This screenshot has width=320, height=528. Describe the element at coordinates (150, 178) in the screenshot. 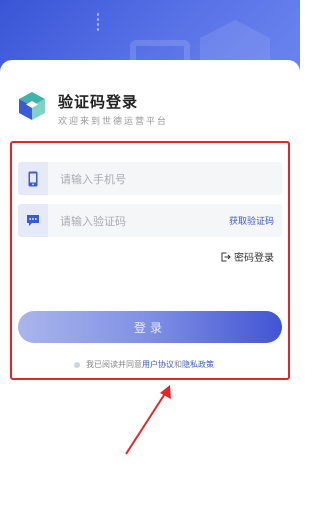

I see `phone-field: 请输入手机号` at that location.